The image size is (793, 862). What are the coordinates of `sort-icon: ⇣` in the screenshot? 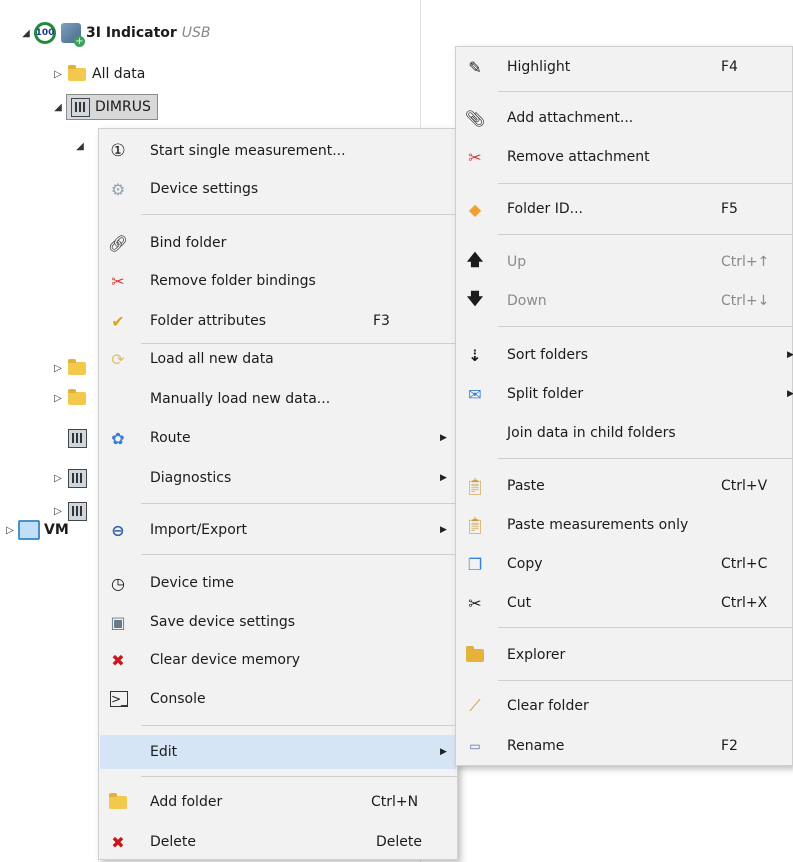 It's located at (475, 355).